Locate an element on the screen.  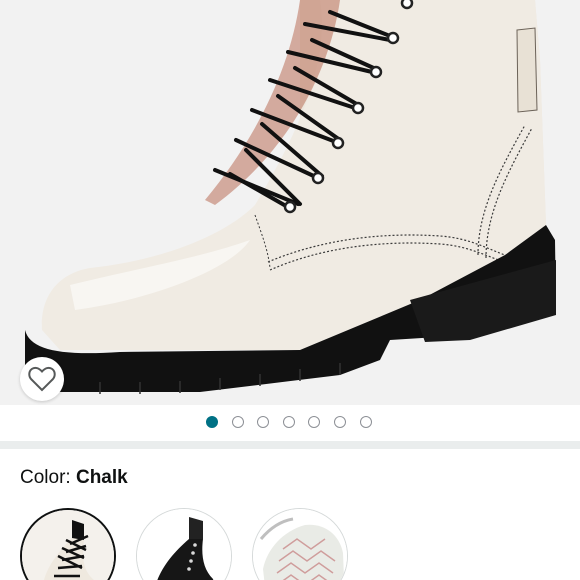
carousel-dots is located at coordinates (289, 422).